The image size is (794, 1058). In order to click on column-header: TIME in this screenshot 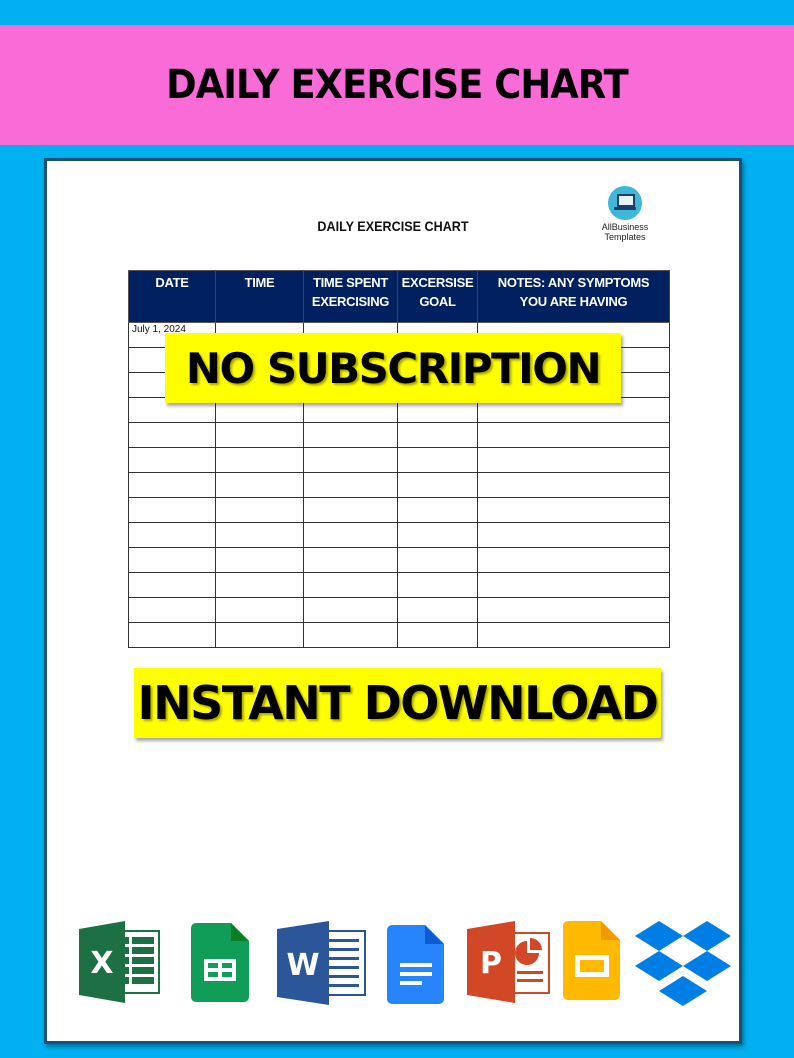, I will do `click(259, 296)`.